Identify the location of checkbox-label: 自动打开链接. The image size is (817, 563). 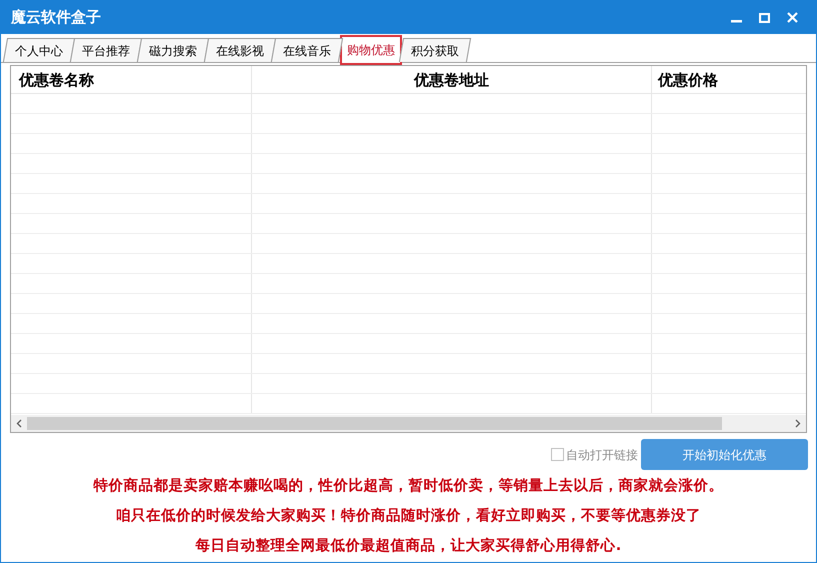
(602, 455).